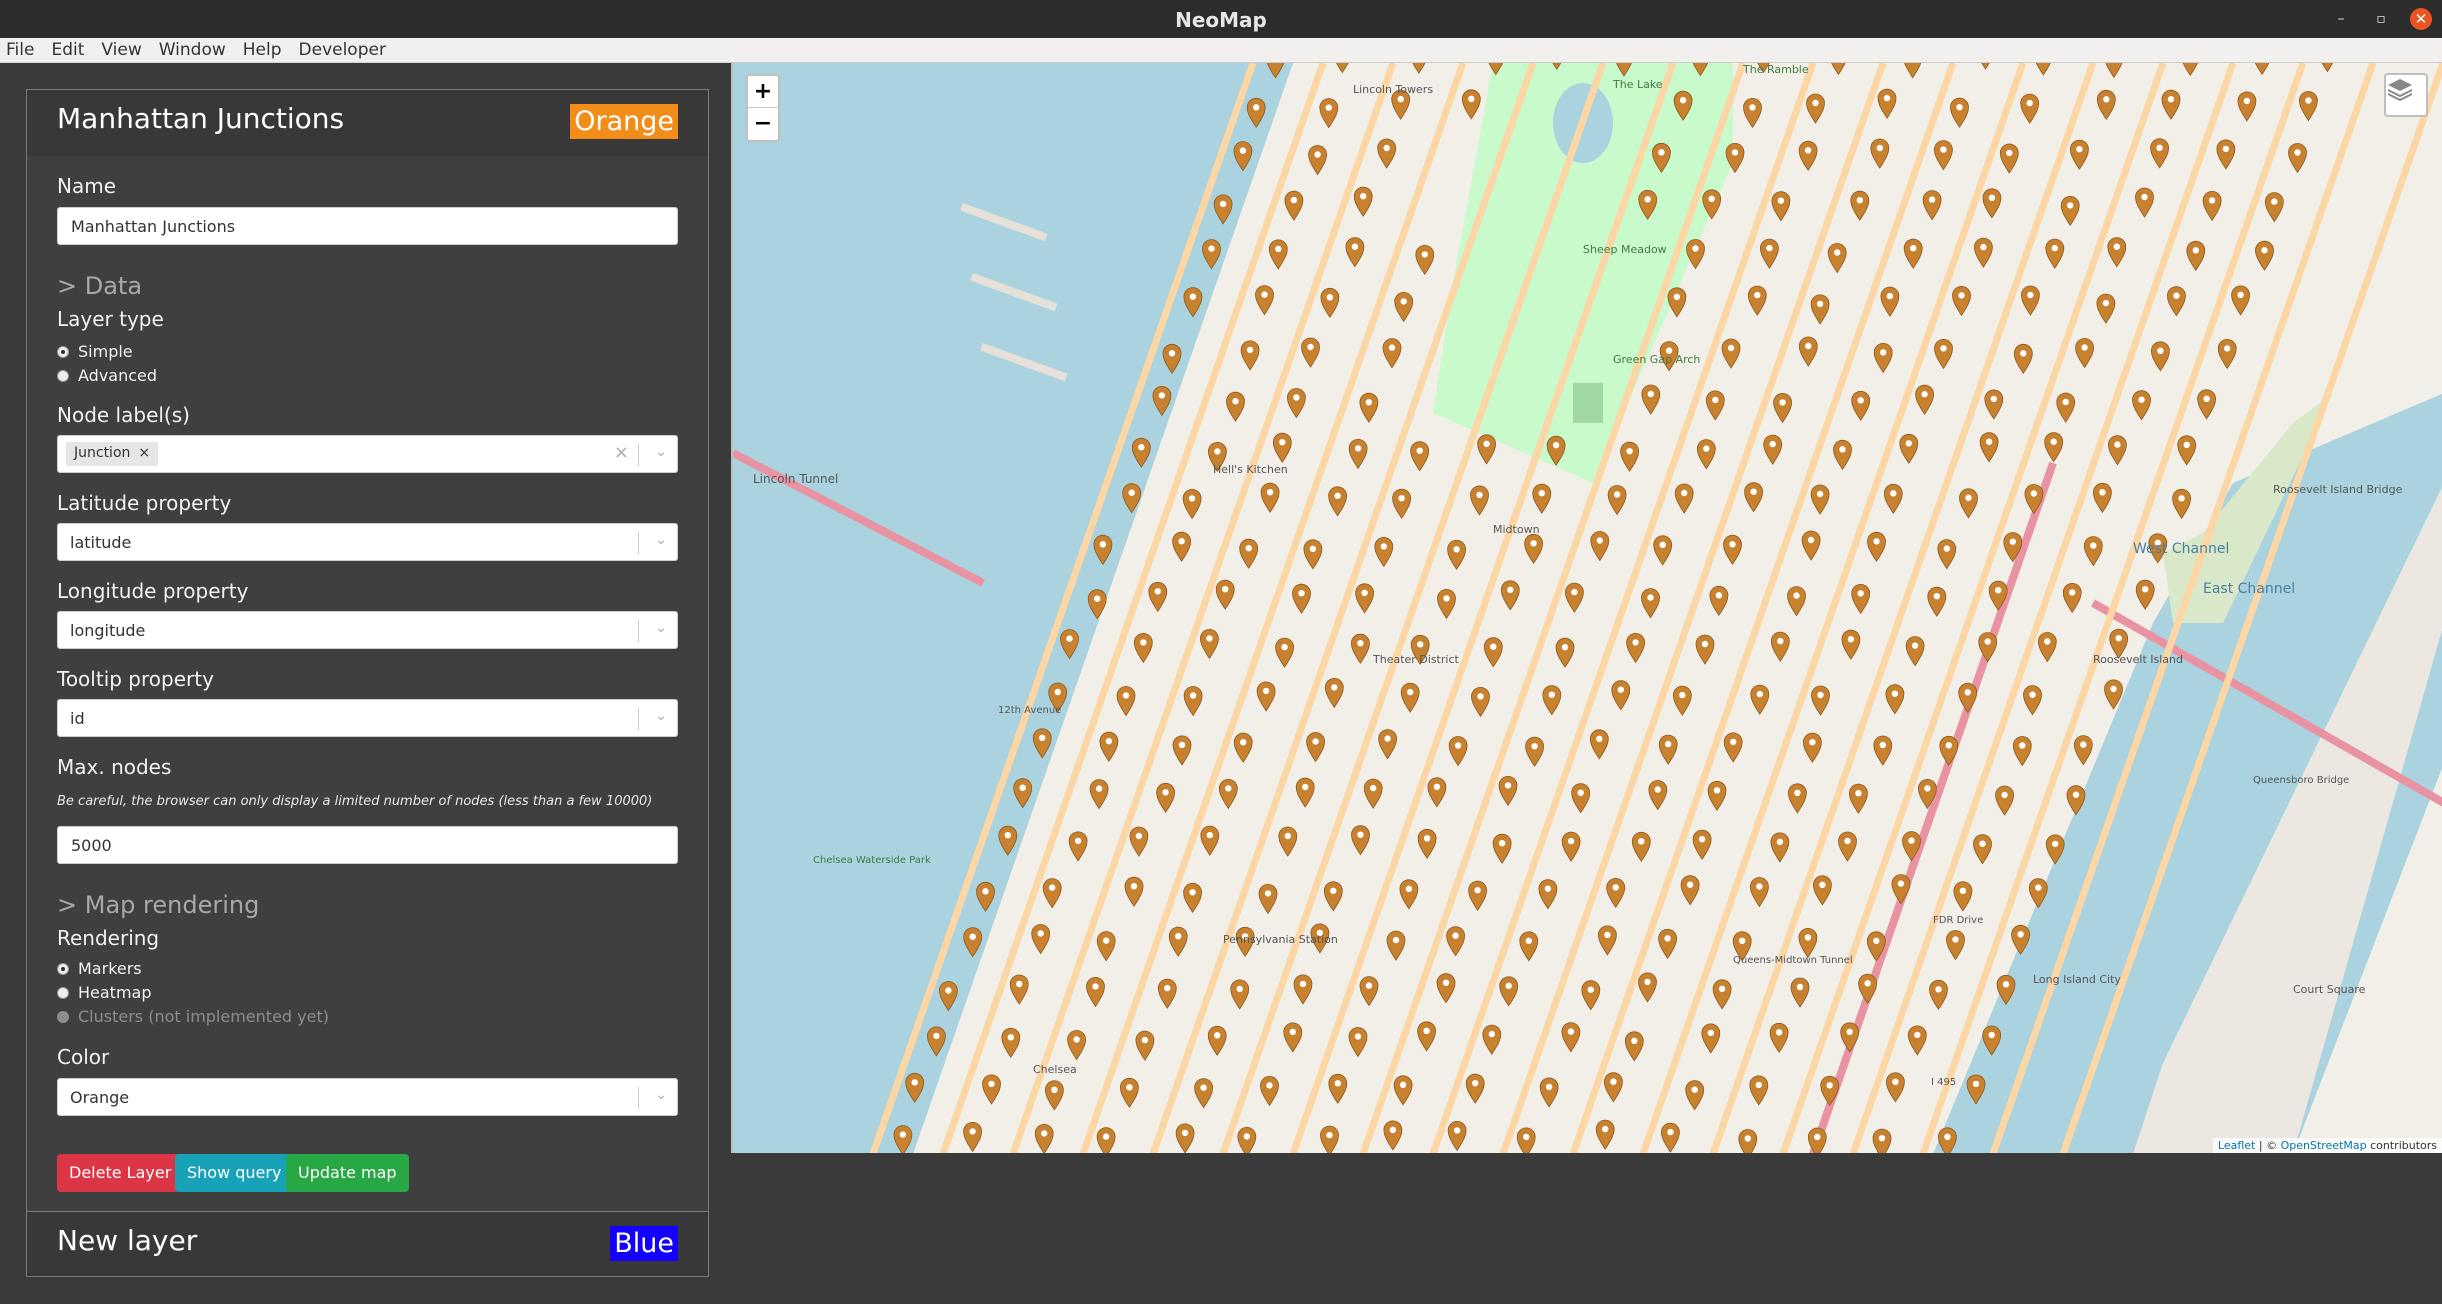 The height and width of the screenshot is (1304, 2442). Describe the element at coordinates (2381, 19) in the screenshot. I see `maximize-button: ▫` at that location.